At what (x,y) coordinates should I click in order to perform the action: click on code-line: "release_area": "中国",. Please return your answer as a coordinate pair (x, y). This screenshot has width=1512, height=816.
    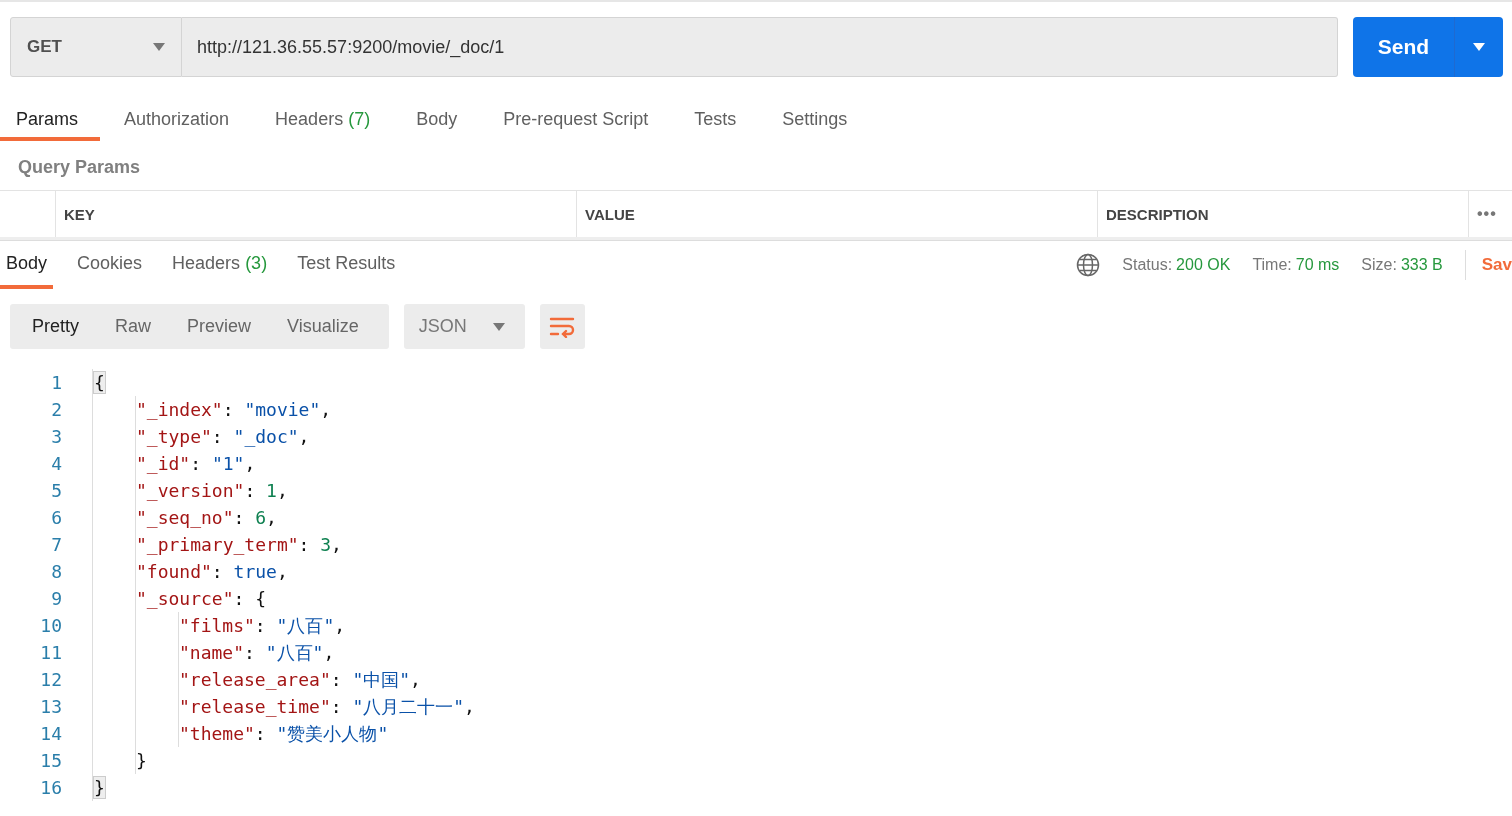
    Looking at the image, I should click on (300, 680).